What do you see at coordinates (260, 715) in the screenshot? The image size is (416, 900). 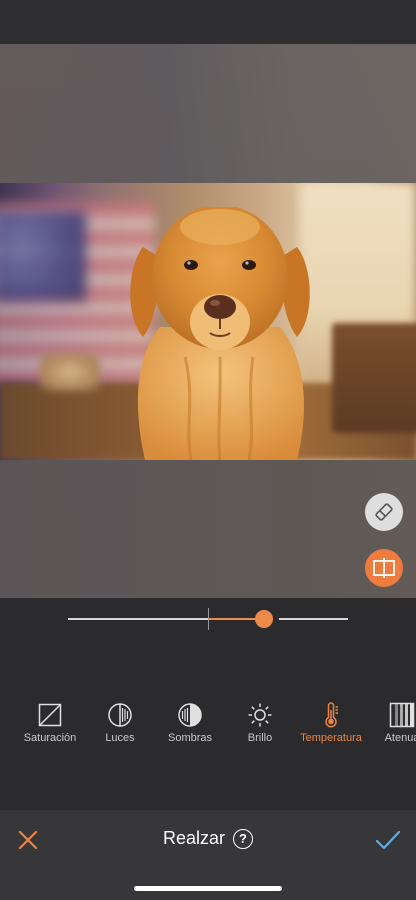 I see `brightness-sun-icon` at bounding box center [260, 715].